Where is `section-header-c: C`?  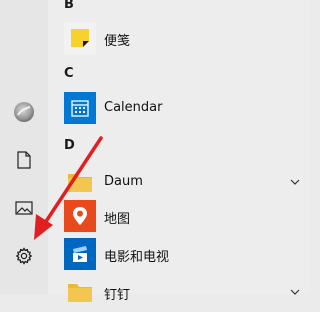 section-header-c: C is located at coordinates (69, 73).